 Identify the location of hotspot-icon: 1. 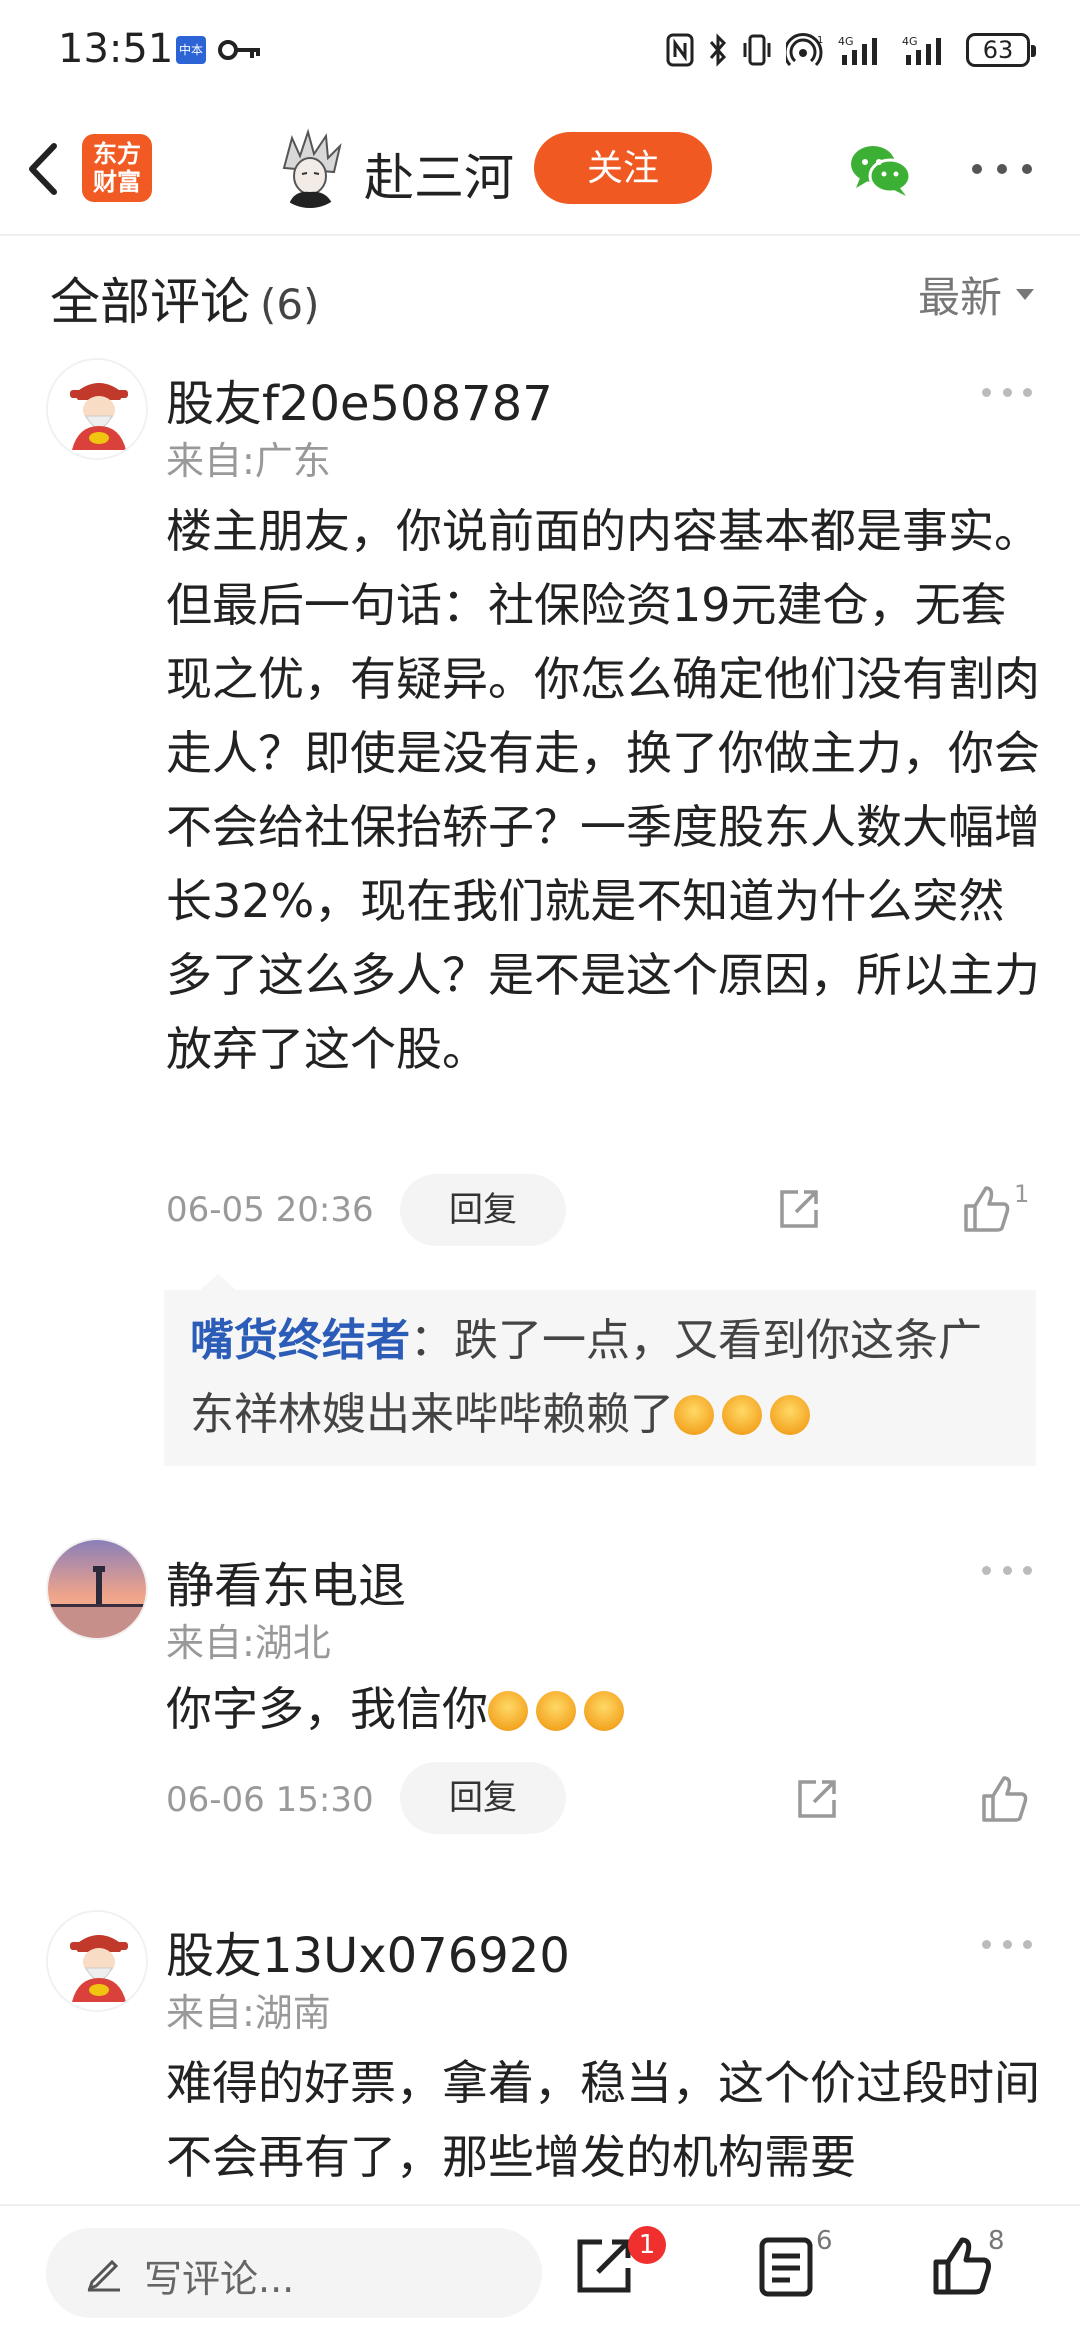
(804, 50).